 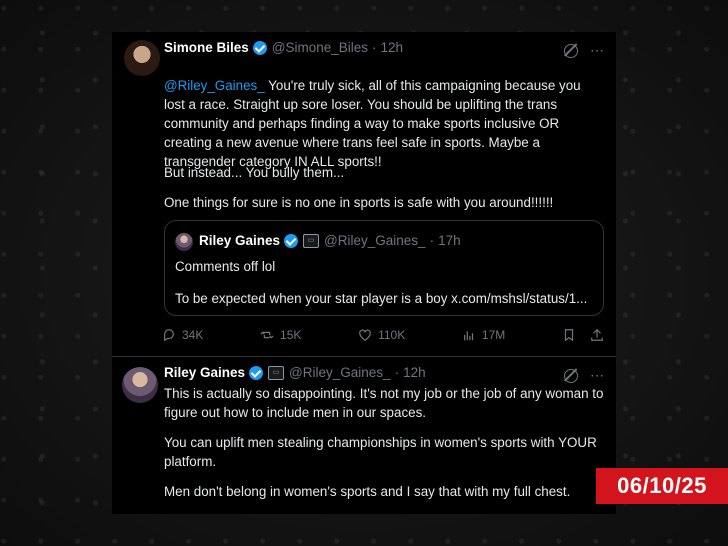 I want to click on quote-timestamp: 17h, so click(x=449, y=240).